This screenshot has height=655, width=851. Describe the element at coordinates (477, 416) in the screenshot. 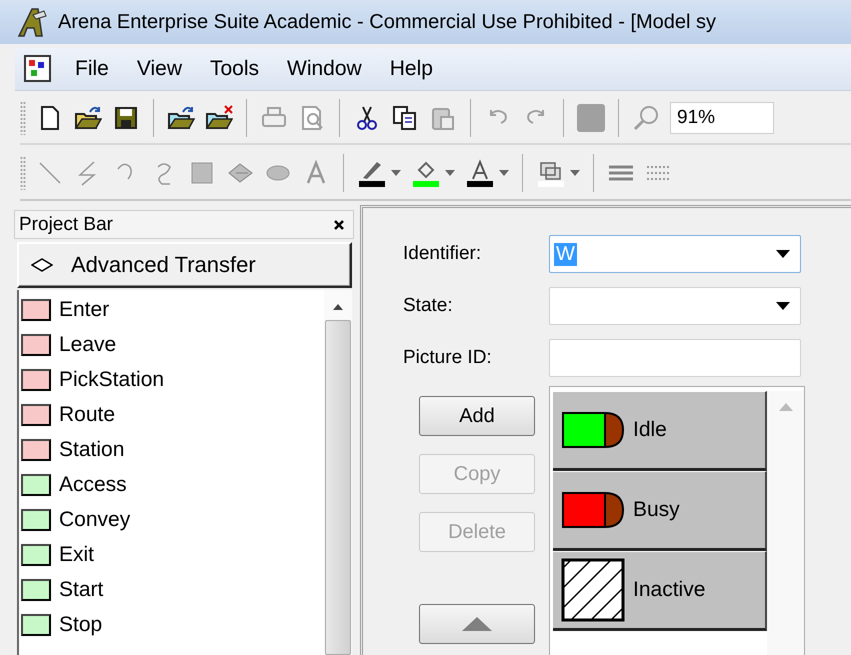

I see `action-button: Add` at that location.